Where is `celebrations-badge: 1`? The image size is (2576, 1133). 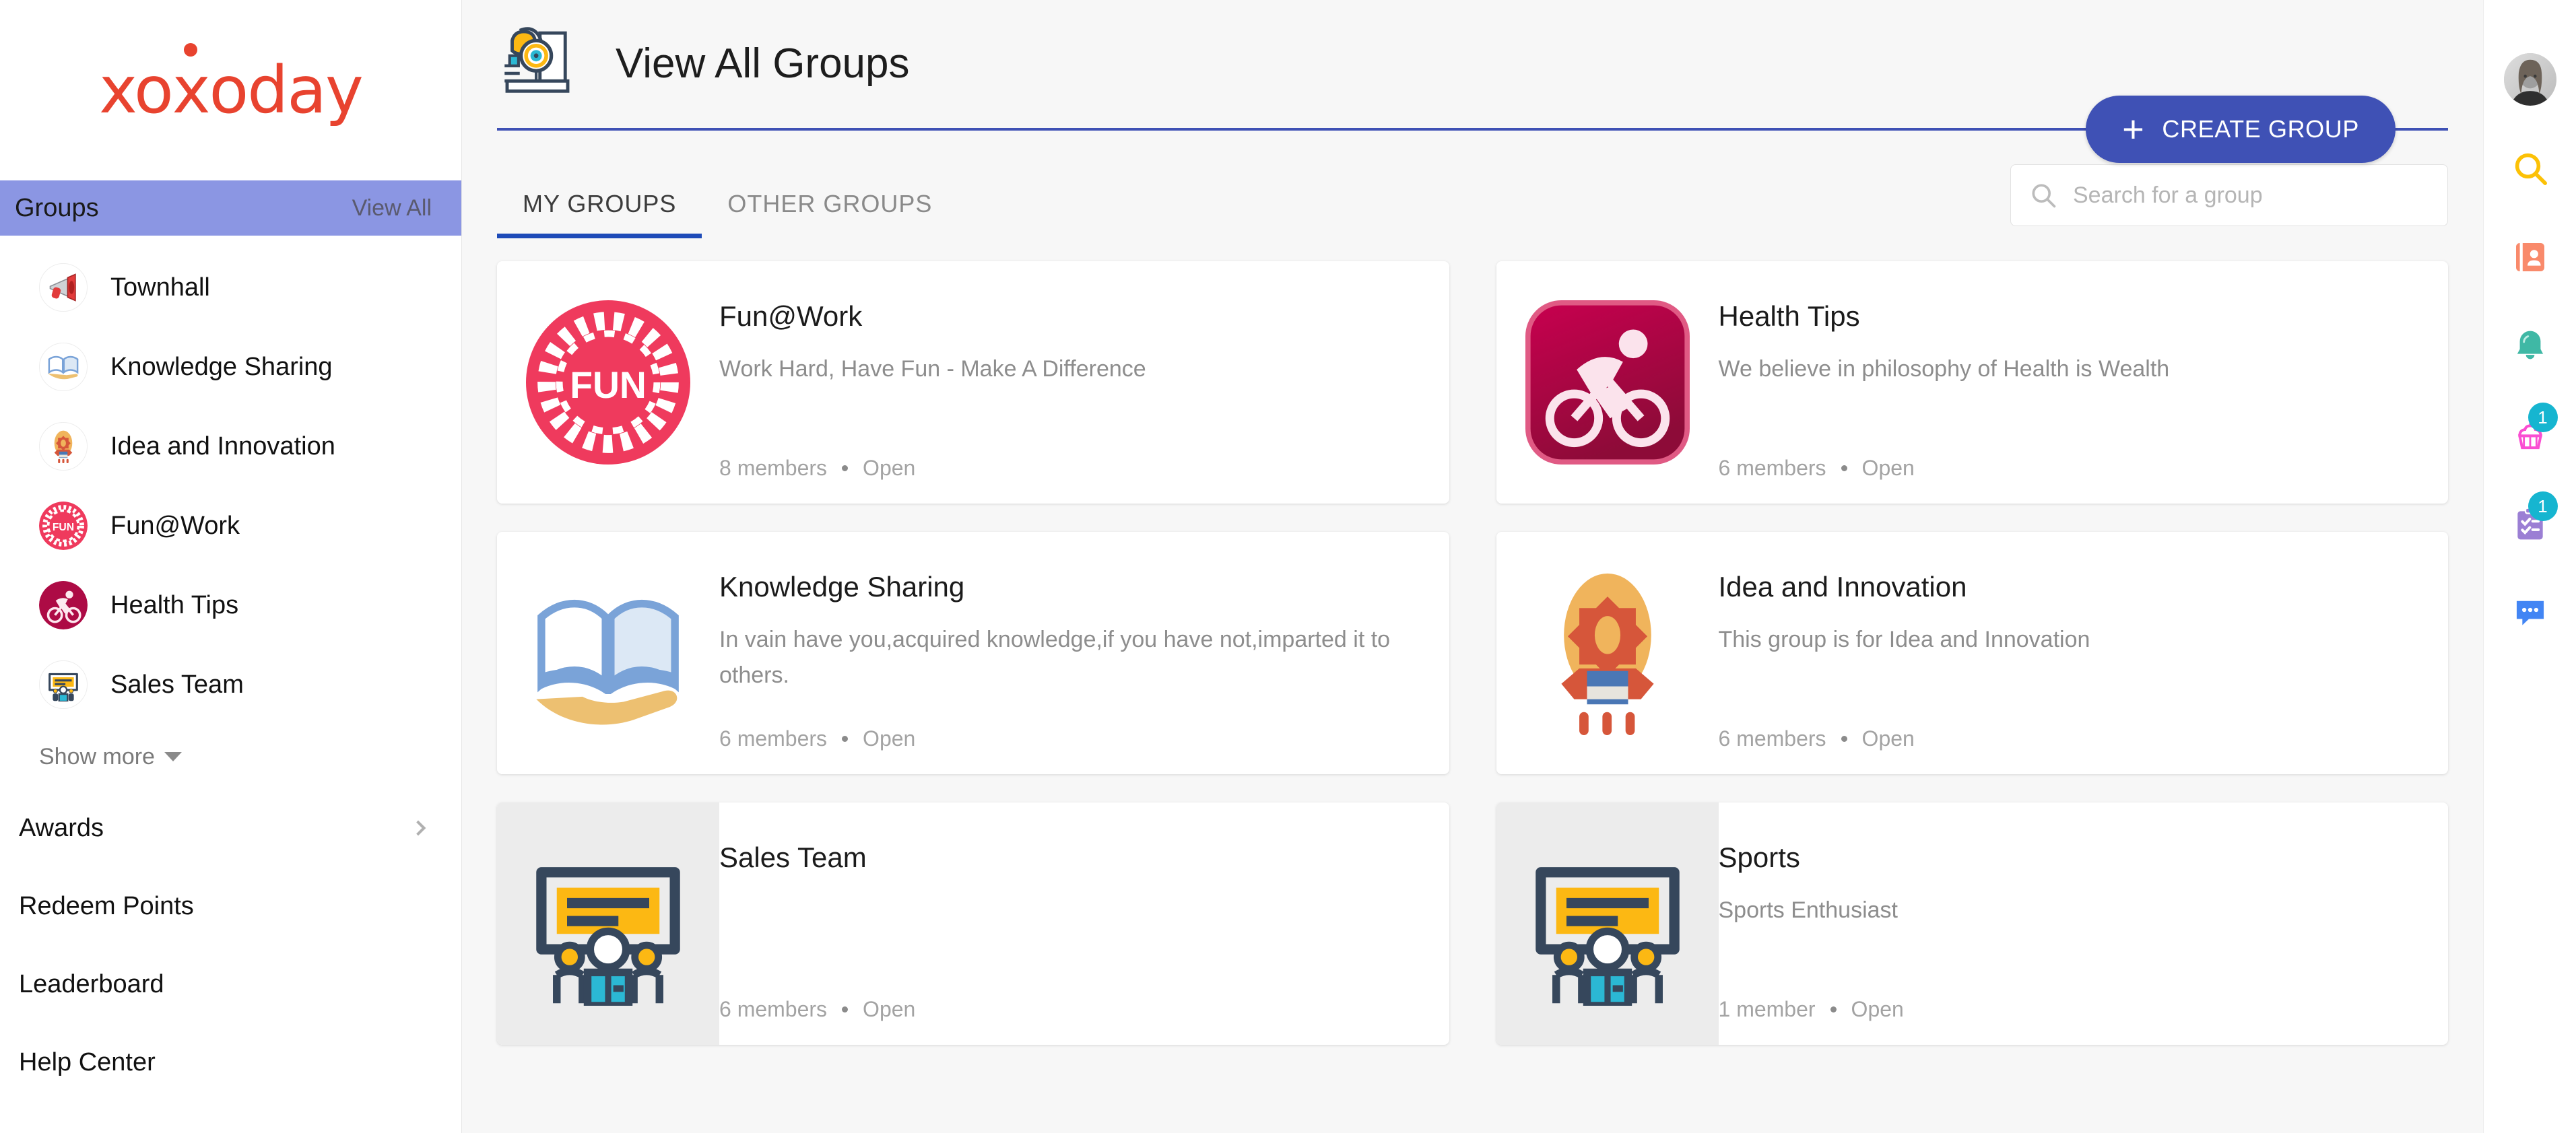
celebrations-badge: 1 is located at coordinates (2543, 418).